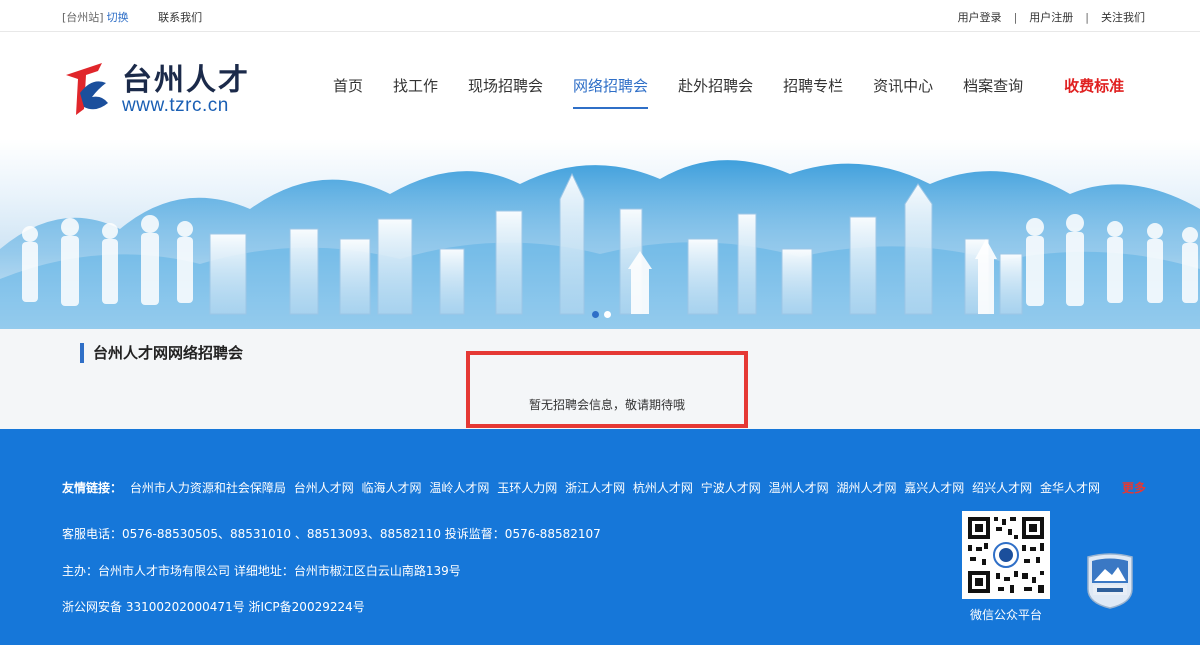  Describe the element at coordinates (1006, 555) in the screenshot. I see `wechat-qr-code` at that location.